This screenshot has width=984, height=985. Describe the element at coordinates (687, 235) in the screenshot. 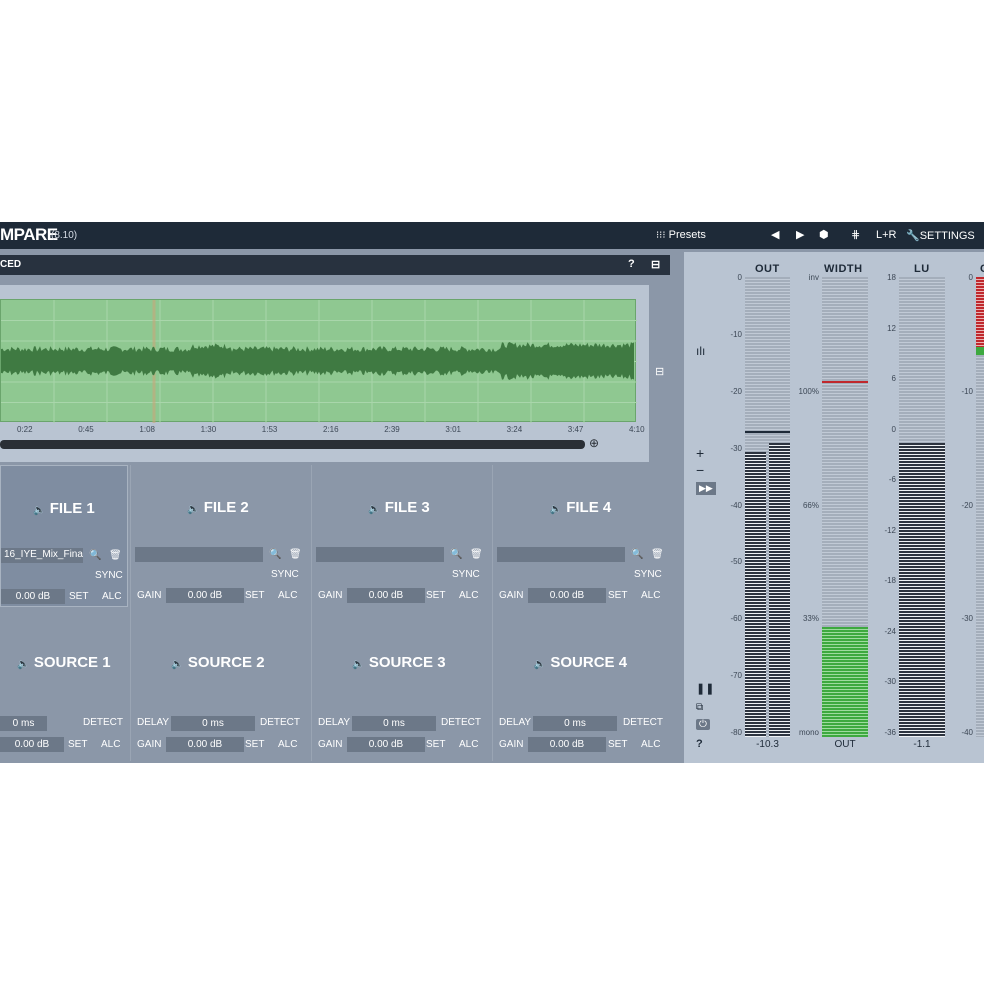

I see `presets-label: Presets` at that location.